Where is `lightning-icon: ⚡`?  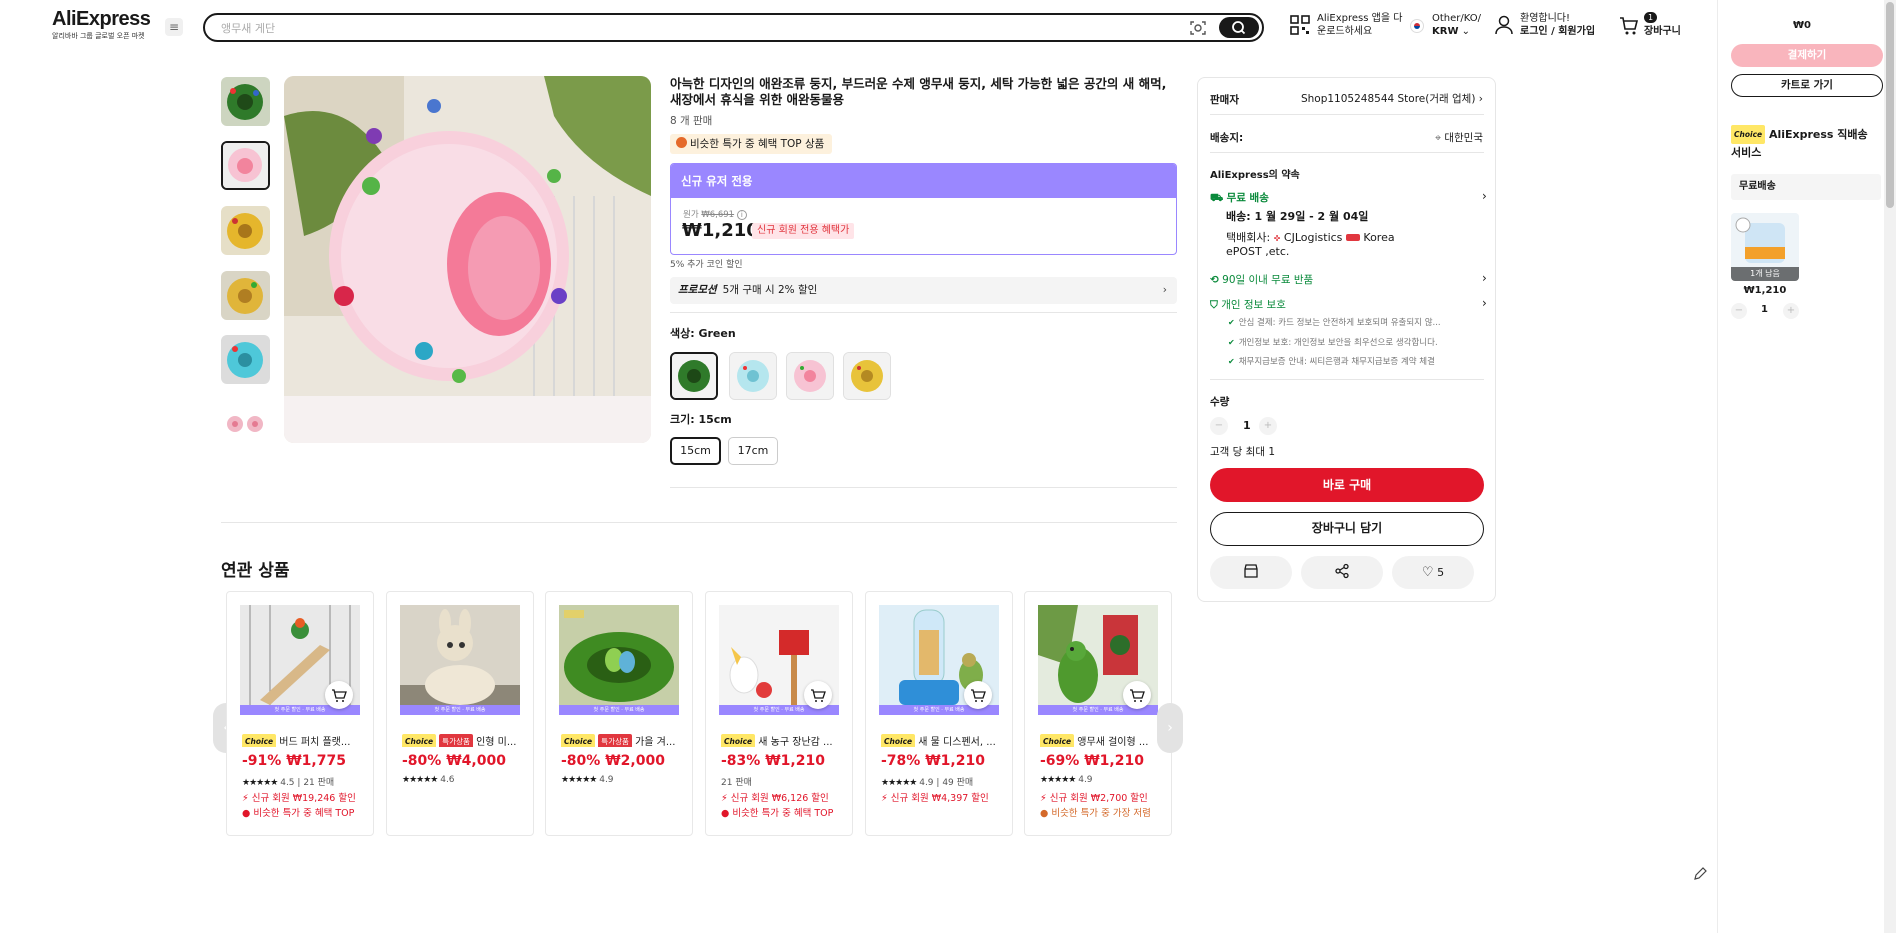
lightning-icon: ⚡ is located at coordinates (884, 798).